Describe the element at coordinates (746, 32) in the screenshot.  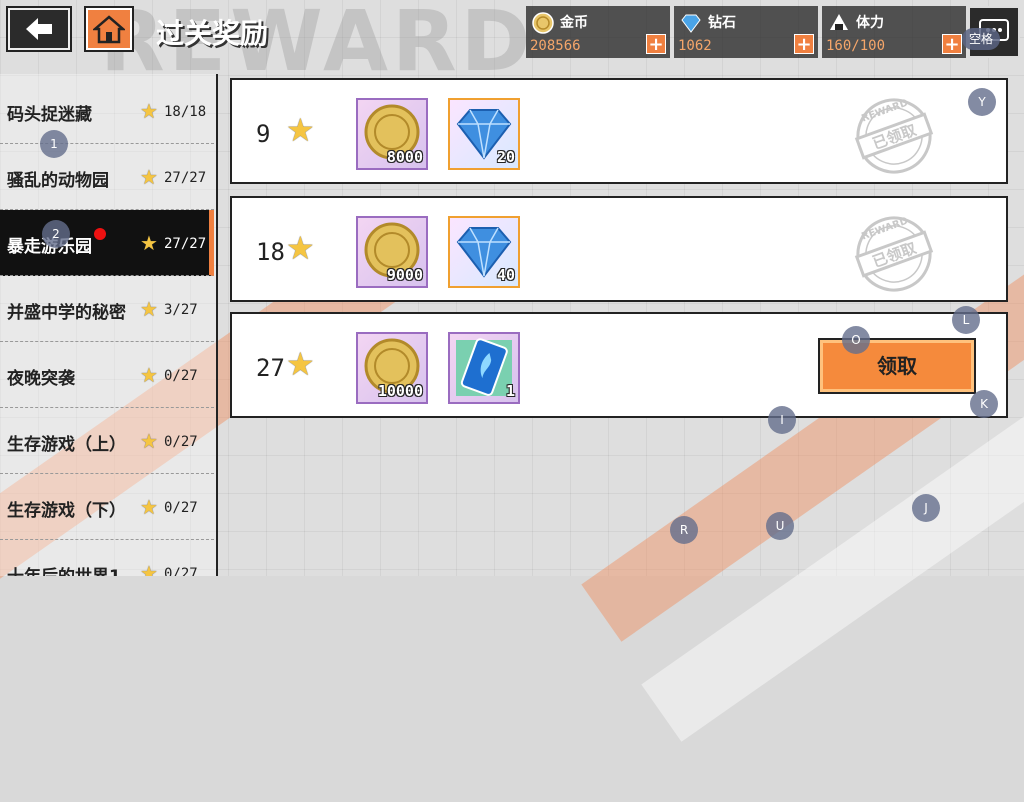
I see `diamond-counter: 钻石 1062 +` at that location.